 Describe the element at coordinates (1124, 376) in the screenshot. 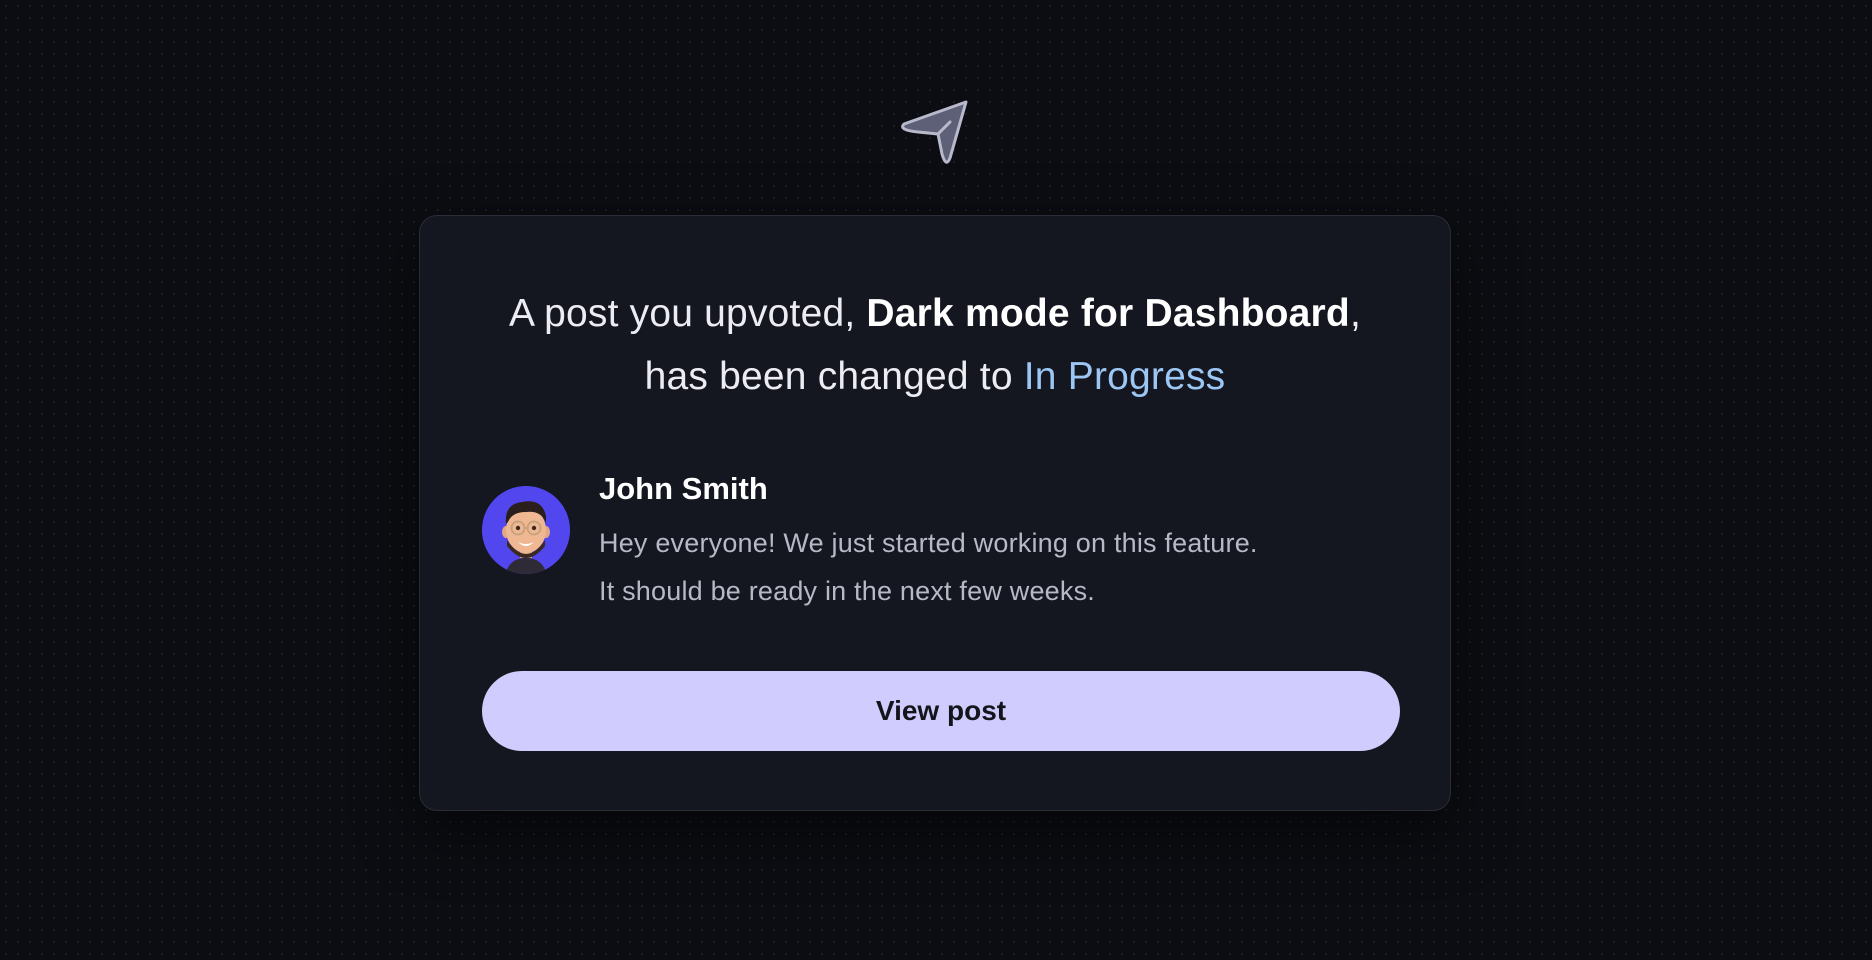

I see `status-label: In Progress` at that location.